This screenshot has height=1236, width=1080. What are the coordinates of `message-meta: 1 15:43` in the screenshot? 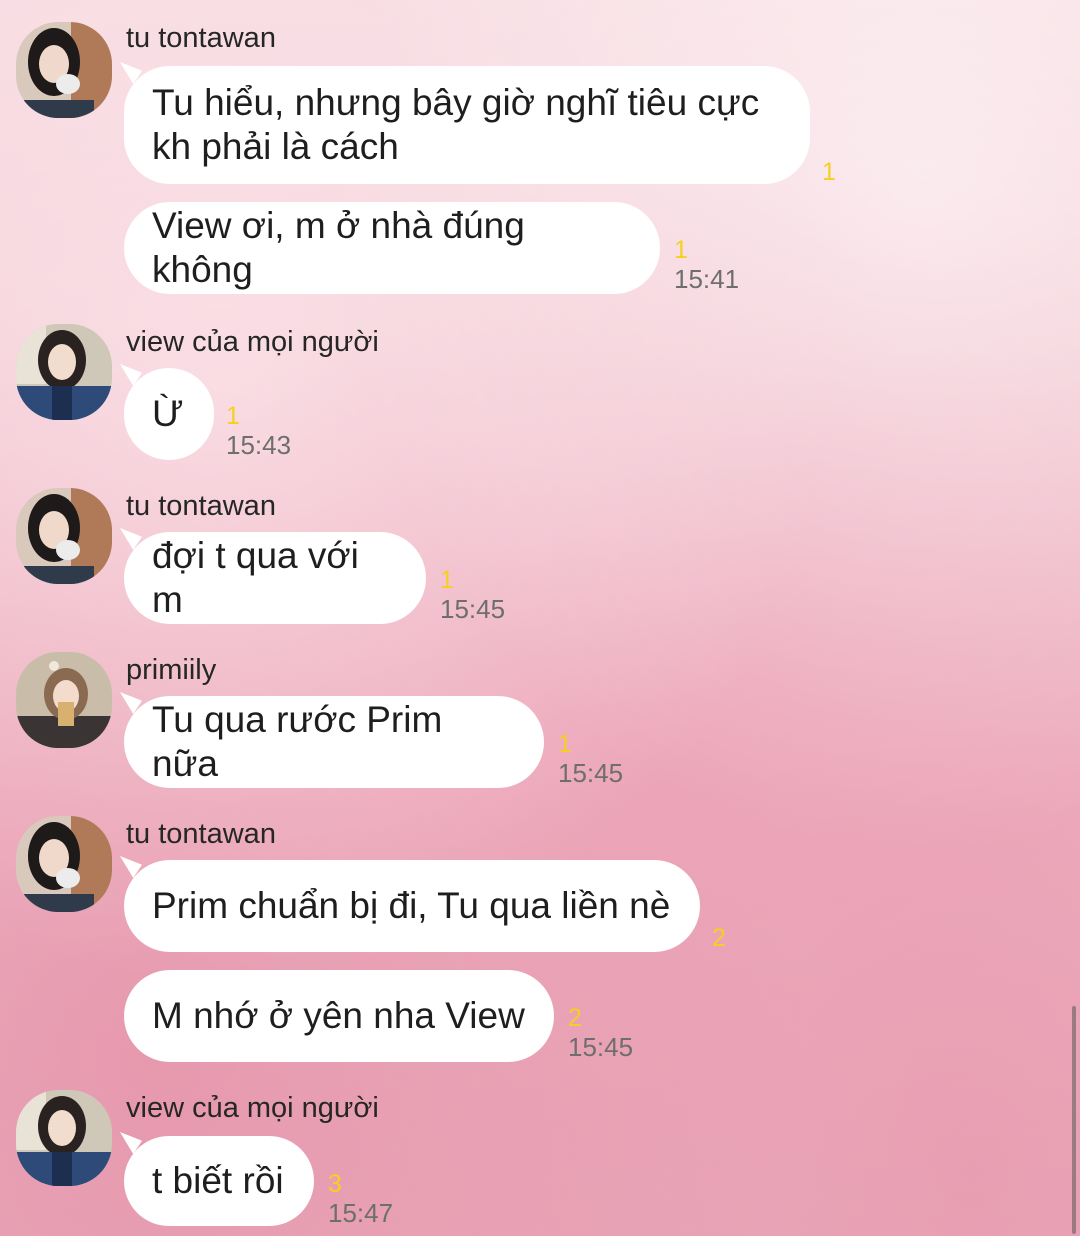 It's located at (258, 431).